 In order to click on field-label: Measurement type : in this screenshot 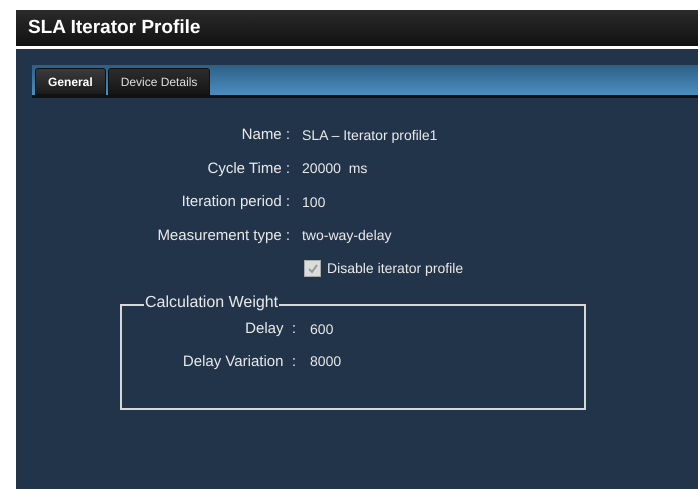, I will do `click(223, 236)`.